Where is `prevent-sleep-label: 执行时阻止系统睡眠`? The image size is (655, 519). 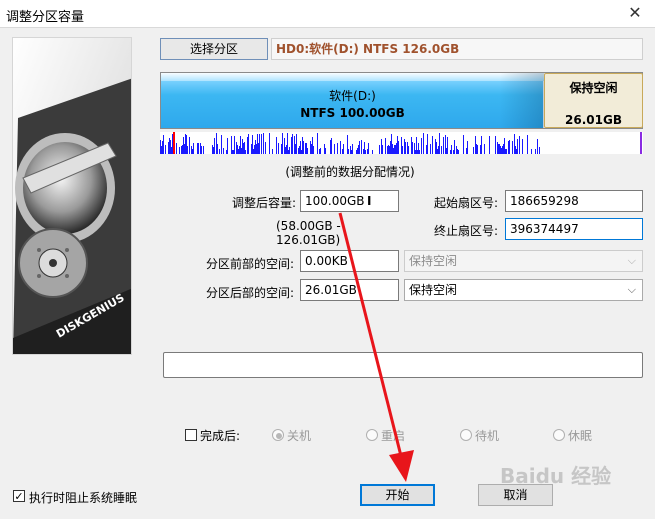 prevent-sleep-label: 执行时阻止系统睡眠 is located at coordinates (83, 498).